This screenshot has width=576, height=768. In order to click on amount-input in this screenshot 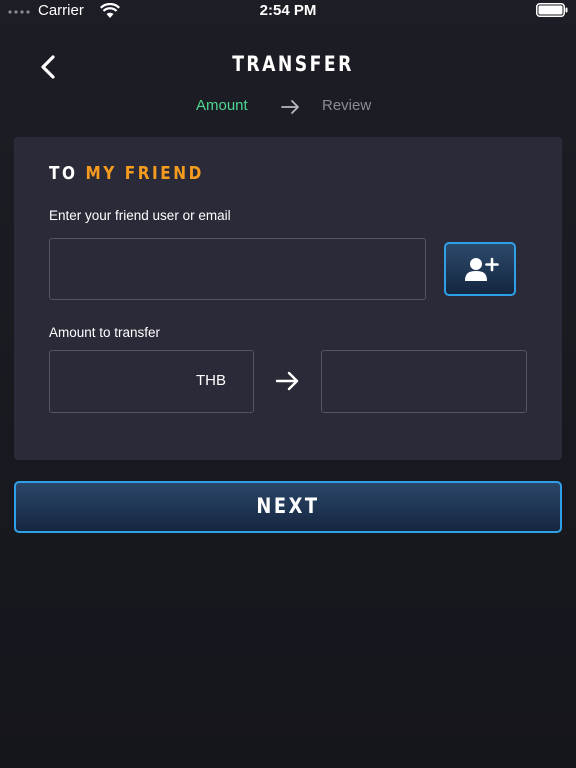, I will do `click(115, 381)`.